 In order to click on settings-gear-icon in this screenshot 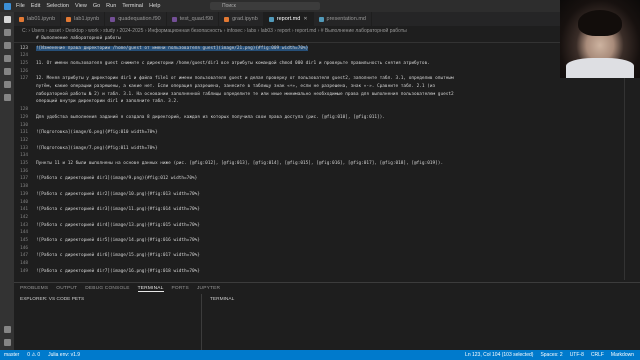, I will do `click(7, 342)`.